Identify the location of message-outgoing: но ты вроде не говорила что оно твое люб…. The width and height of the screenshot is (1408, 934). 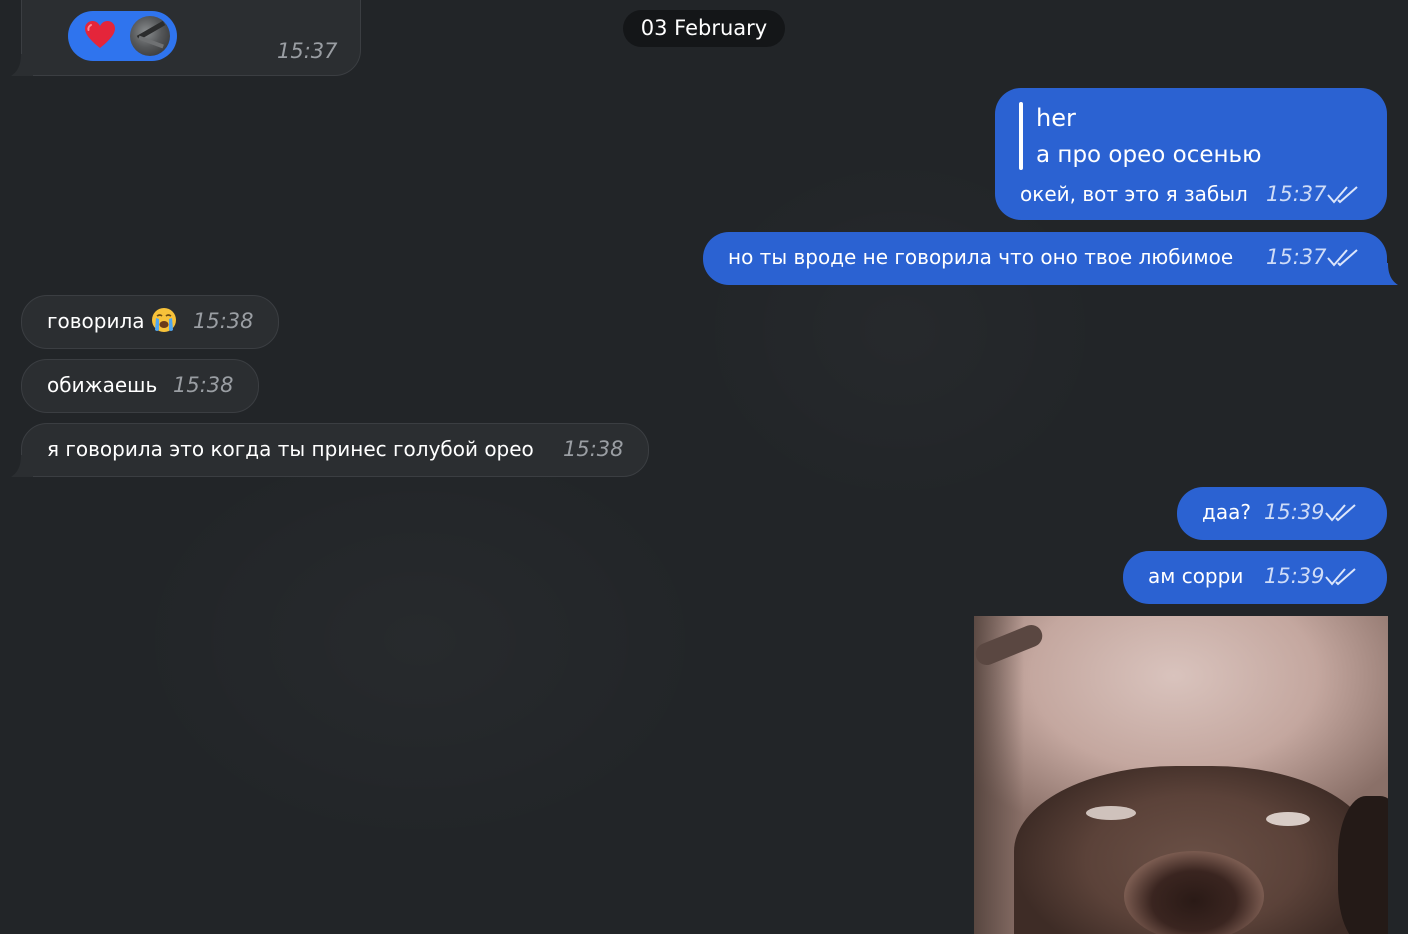
(1045, 258).